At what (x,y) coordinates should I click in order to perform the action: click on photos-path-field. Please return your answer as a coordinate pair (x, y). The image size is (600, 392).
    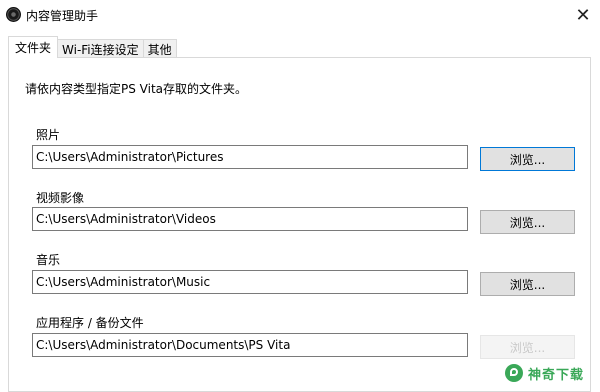
    Looking at the image, I should click on (250, 157).